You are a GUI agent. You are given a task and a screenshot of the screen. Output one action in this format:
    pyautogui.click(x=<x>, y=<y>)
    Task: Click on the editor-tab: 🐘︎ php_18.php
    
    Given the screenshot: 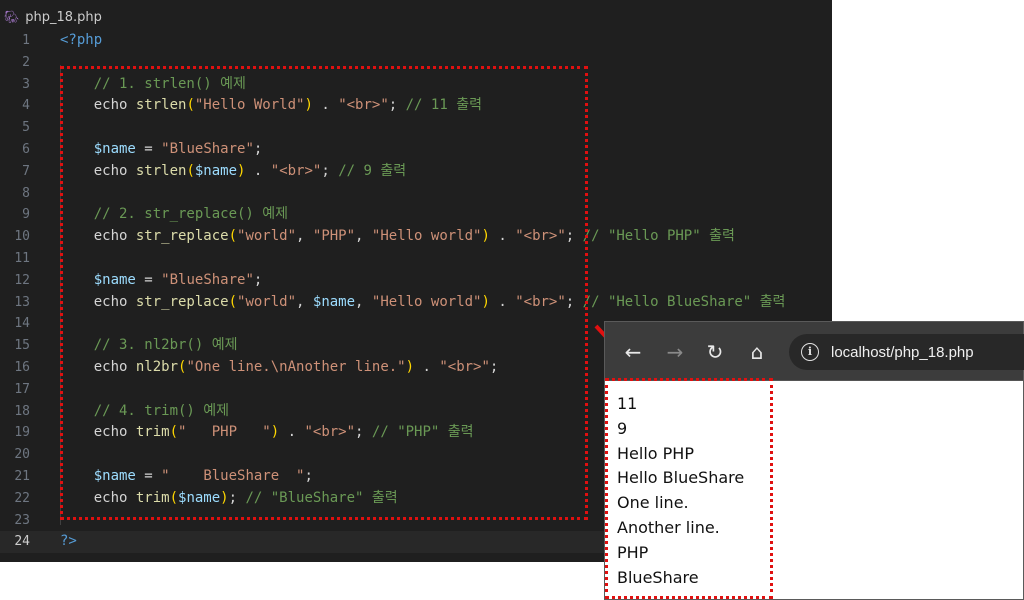 What is the action you would take?
    pyautogui.click(x=416, y=17)
    